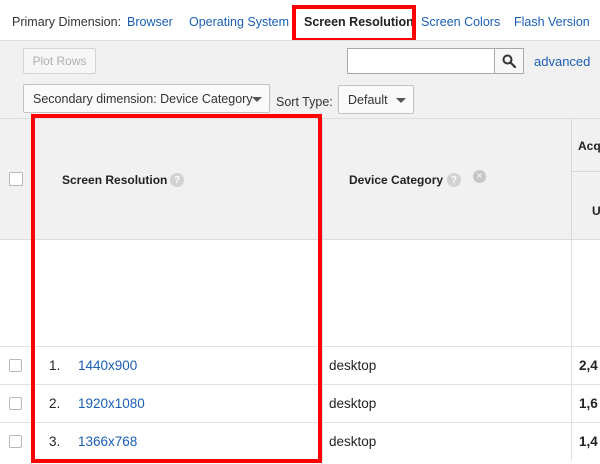 The height and width of the screenshot is (464, 600). Describe the element at coordinates (460, 22) in the screenshot. I see `dimension-option-screen-colors: Screen Colors` at that location.